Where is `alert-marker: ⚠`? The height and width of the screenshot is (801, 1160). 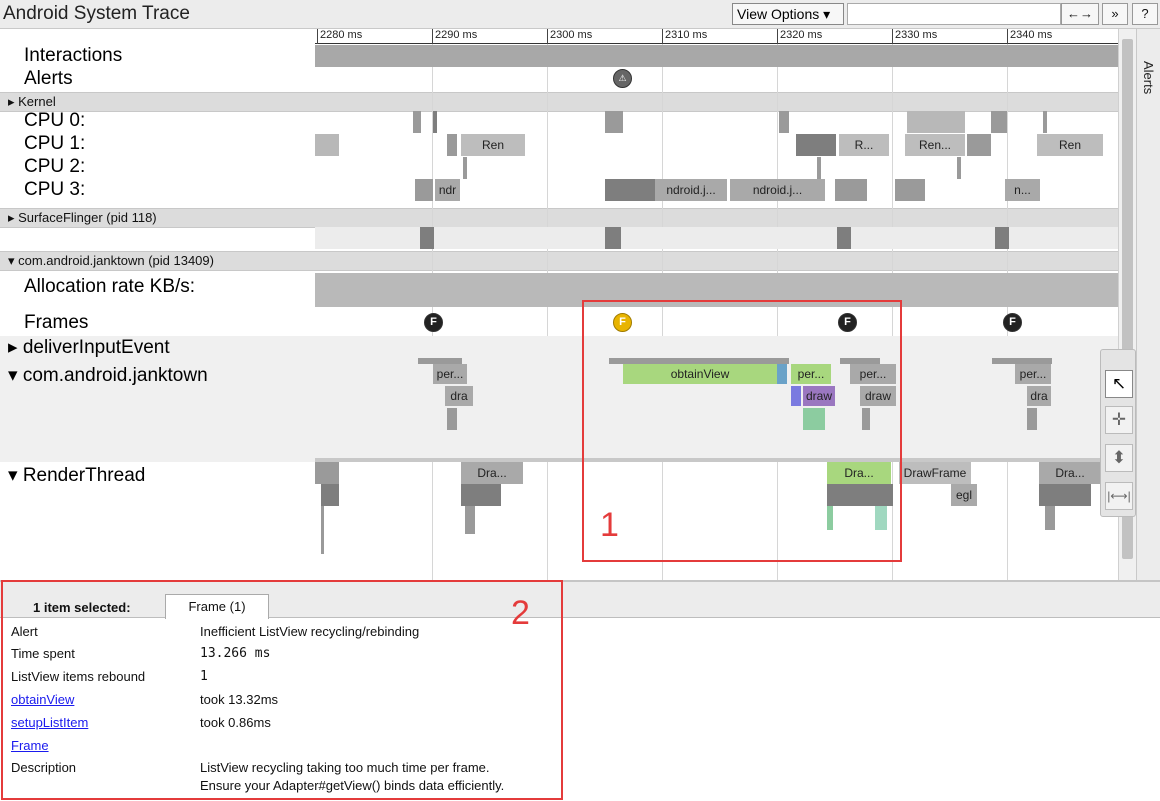
alert-marker: ⚠ is located at coordinates (622, 78).